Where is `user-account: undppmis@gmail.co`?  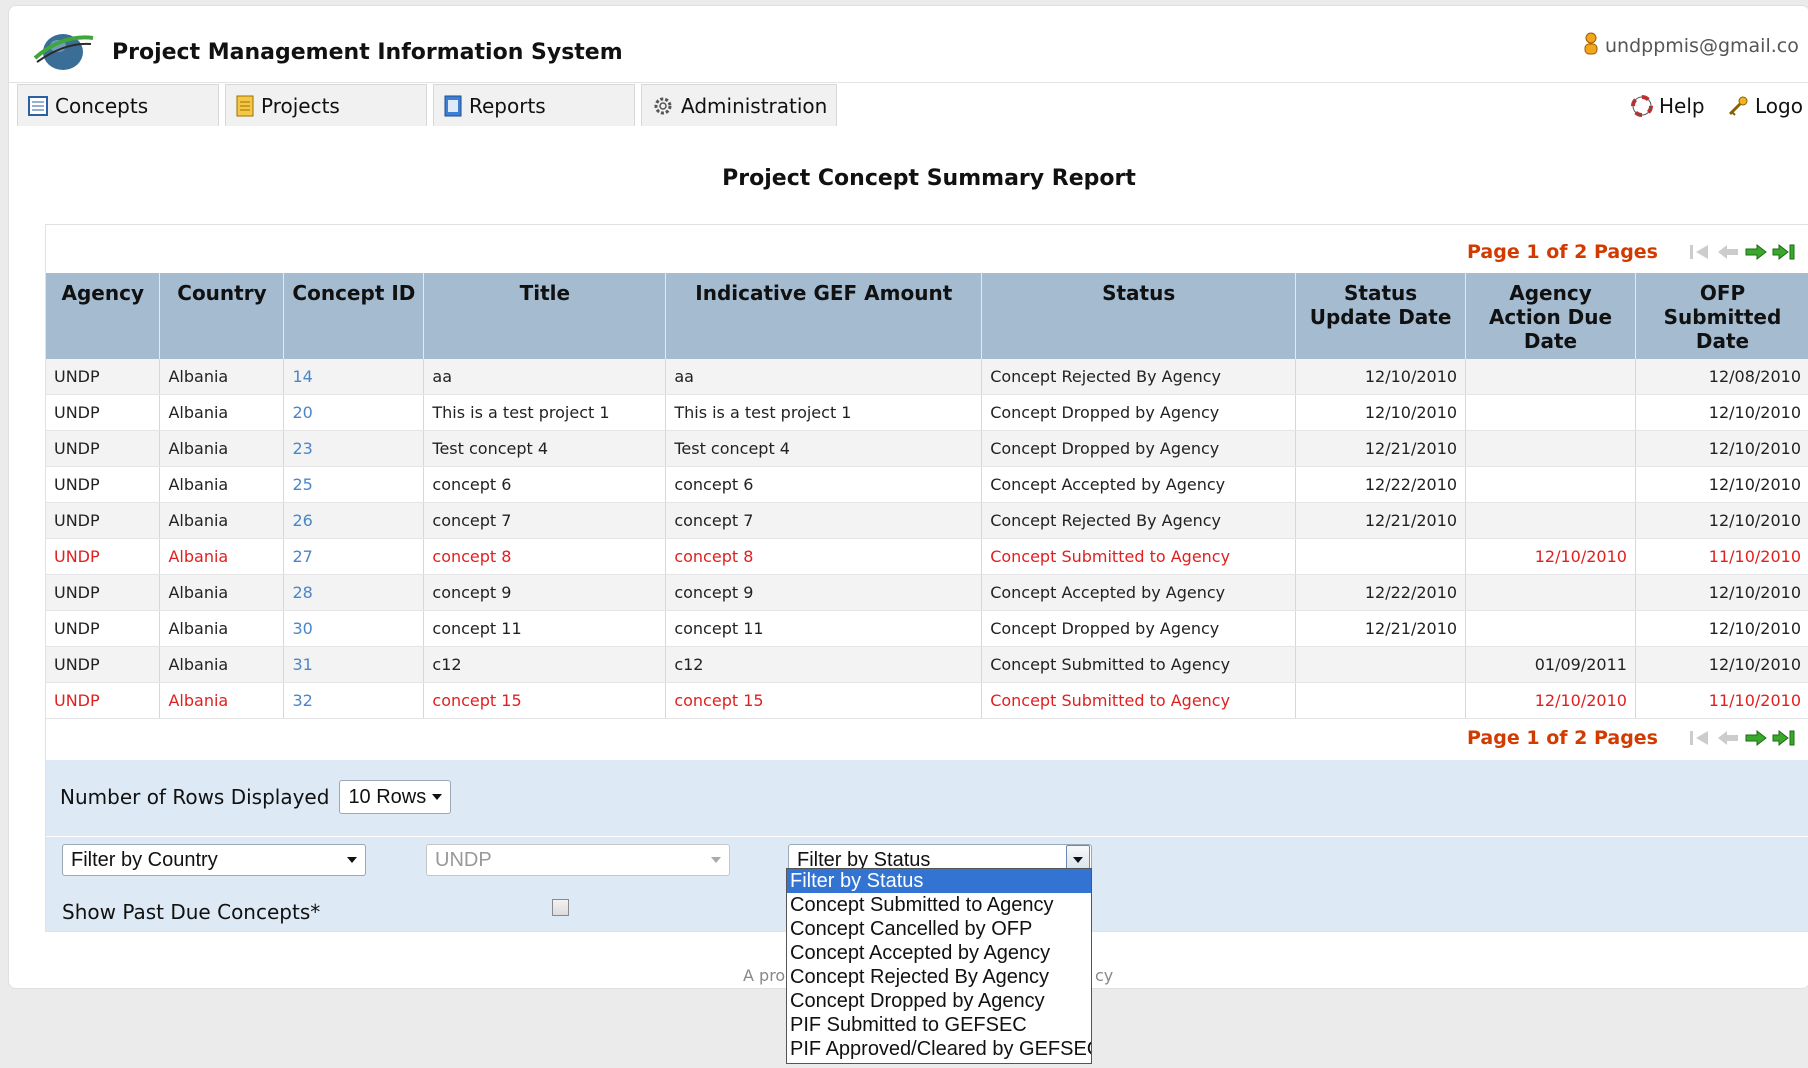
user-account: undppmis@gmail.co is located at coordinates (1691, 46).